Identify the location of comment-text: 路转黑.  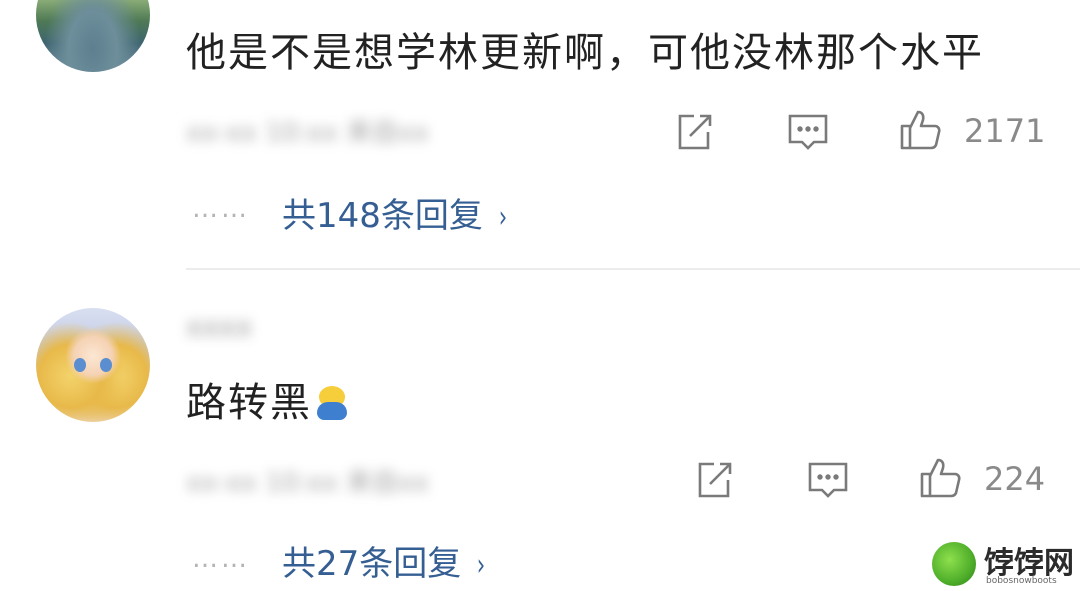
(267, 399).